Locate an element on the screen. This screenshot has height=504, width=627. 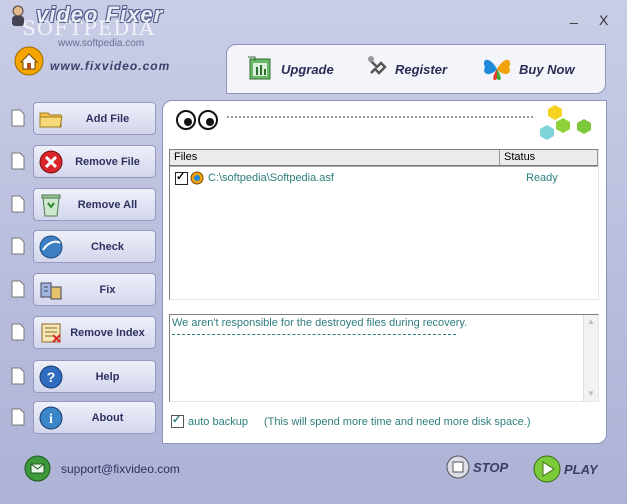
file-status: Ready is located at coordinates (542, 178).